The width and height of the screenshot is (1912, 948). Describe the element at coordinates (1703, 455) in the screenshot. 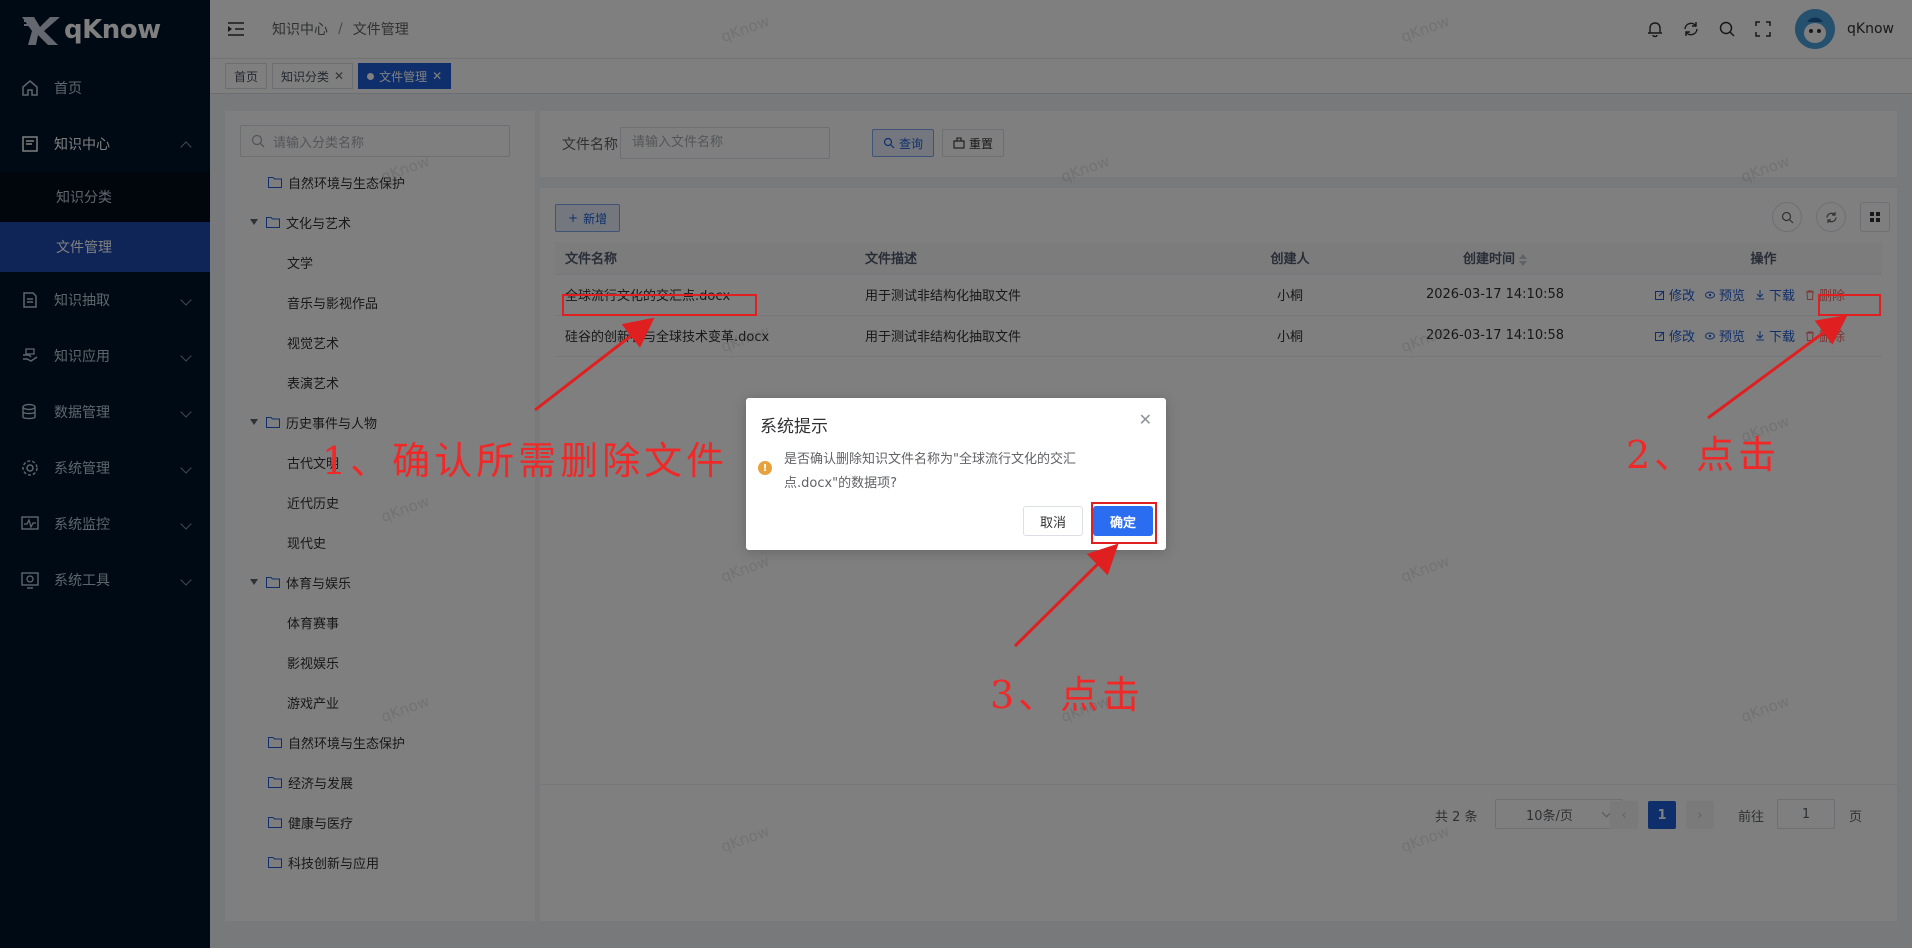

I see `annotation-step2: 2、点击` at that location.